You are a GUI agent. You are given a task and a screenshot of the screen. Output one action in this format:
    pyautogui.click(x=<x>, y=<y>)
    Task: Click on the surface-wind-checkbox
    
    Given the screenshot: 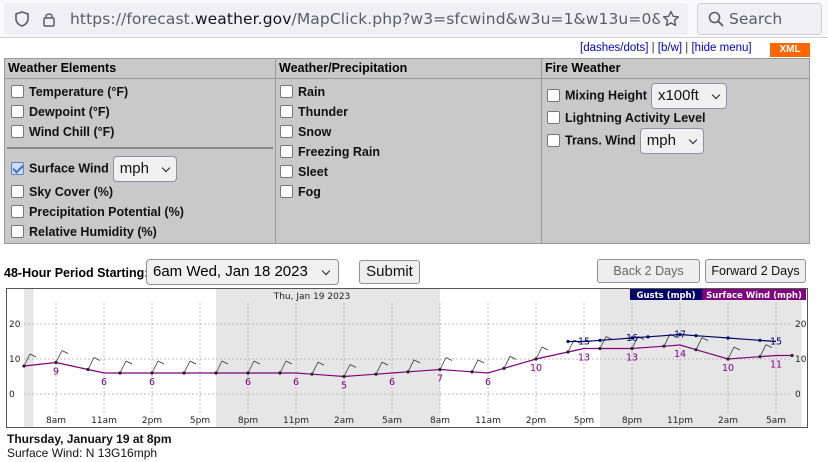 What is the action you would take?
    pyautogui.click(x=17, y=168)
    